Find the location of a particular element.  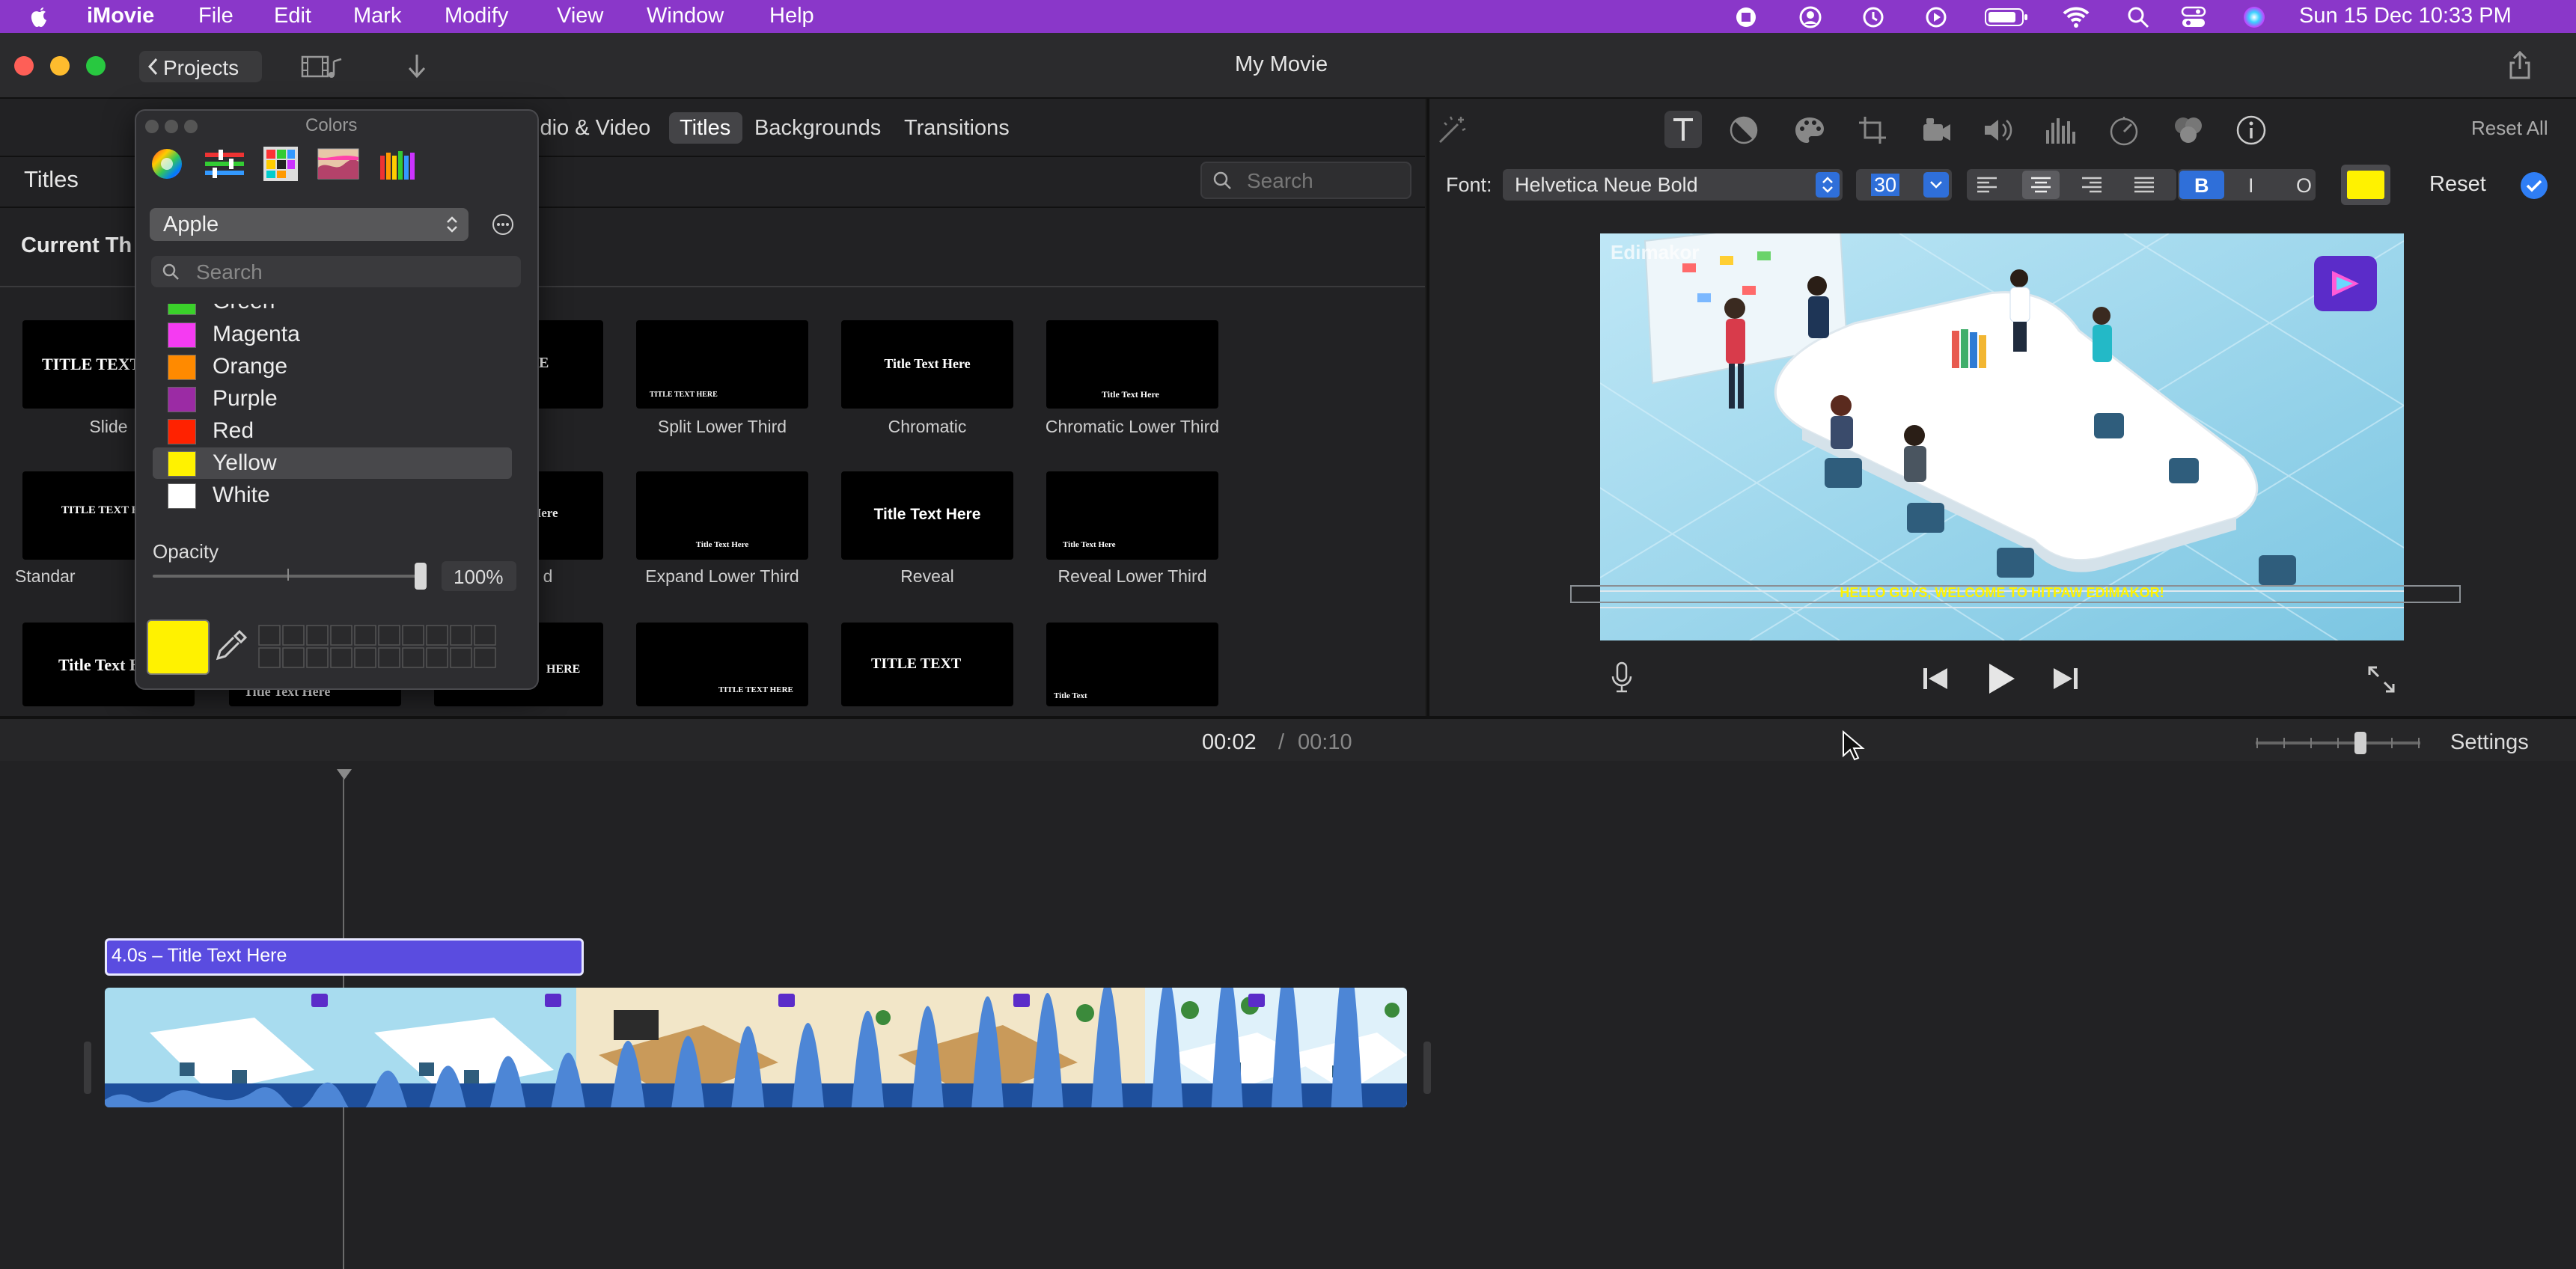

apply-checkmark-icon is located at coordinates (2534, 186).